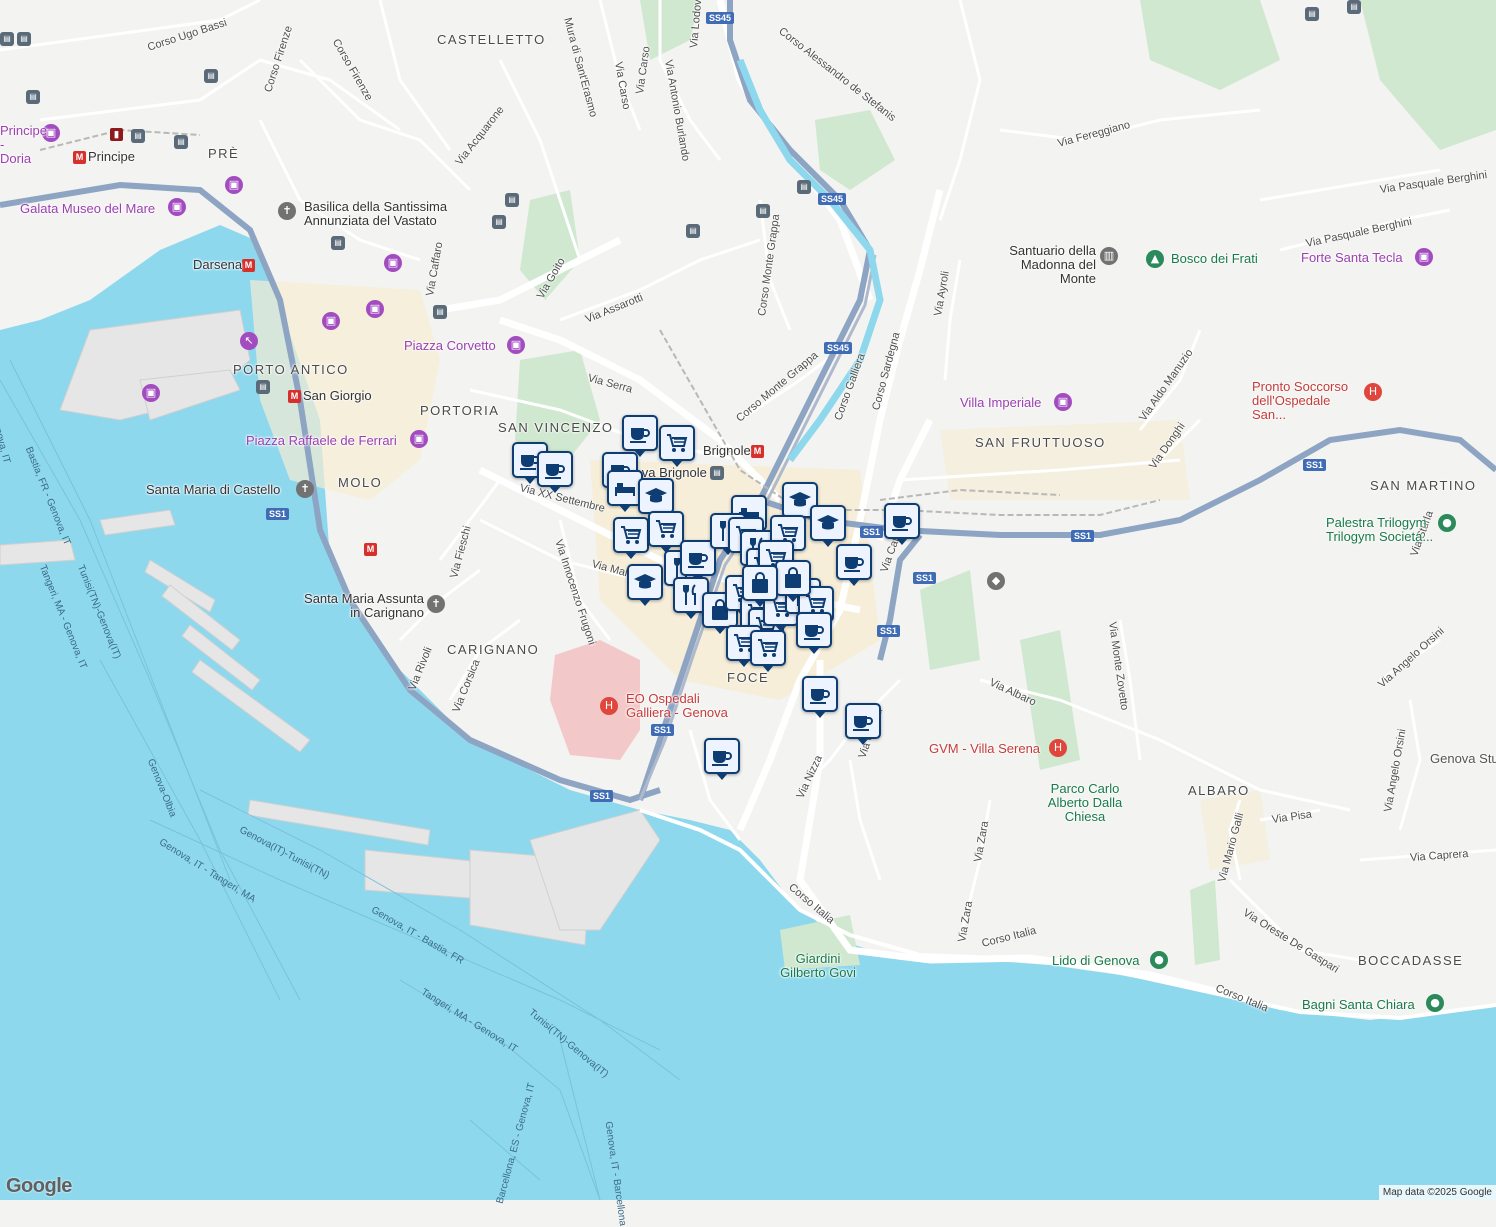 This screenshot has height=1227, width=1496. I want to click on gym-icon: ●, so click(1447, 523).